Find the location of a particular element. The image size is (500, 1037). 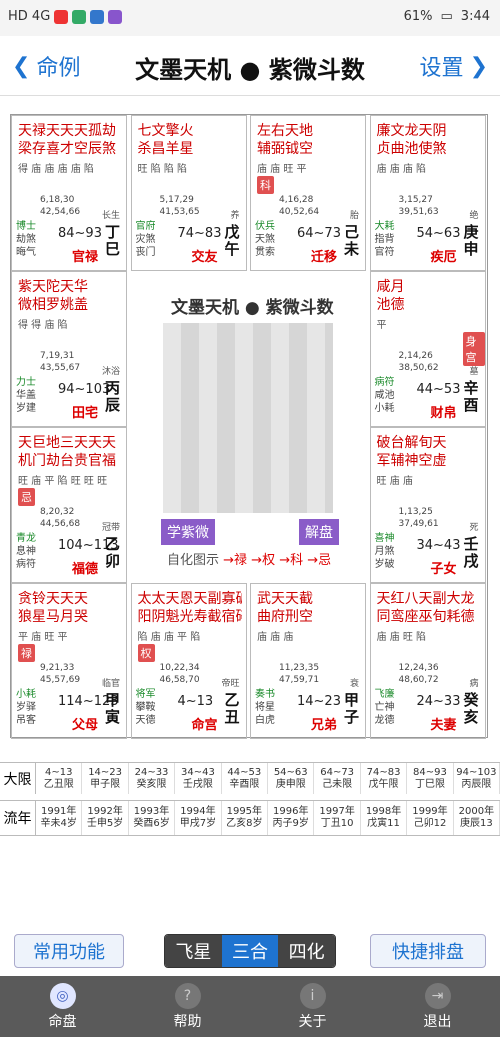

daxian-item: 54~63 庚申限 is located at coordinates (291, 778).